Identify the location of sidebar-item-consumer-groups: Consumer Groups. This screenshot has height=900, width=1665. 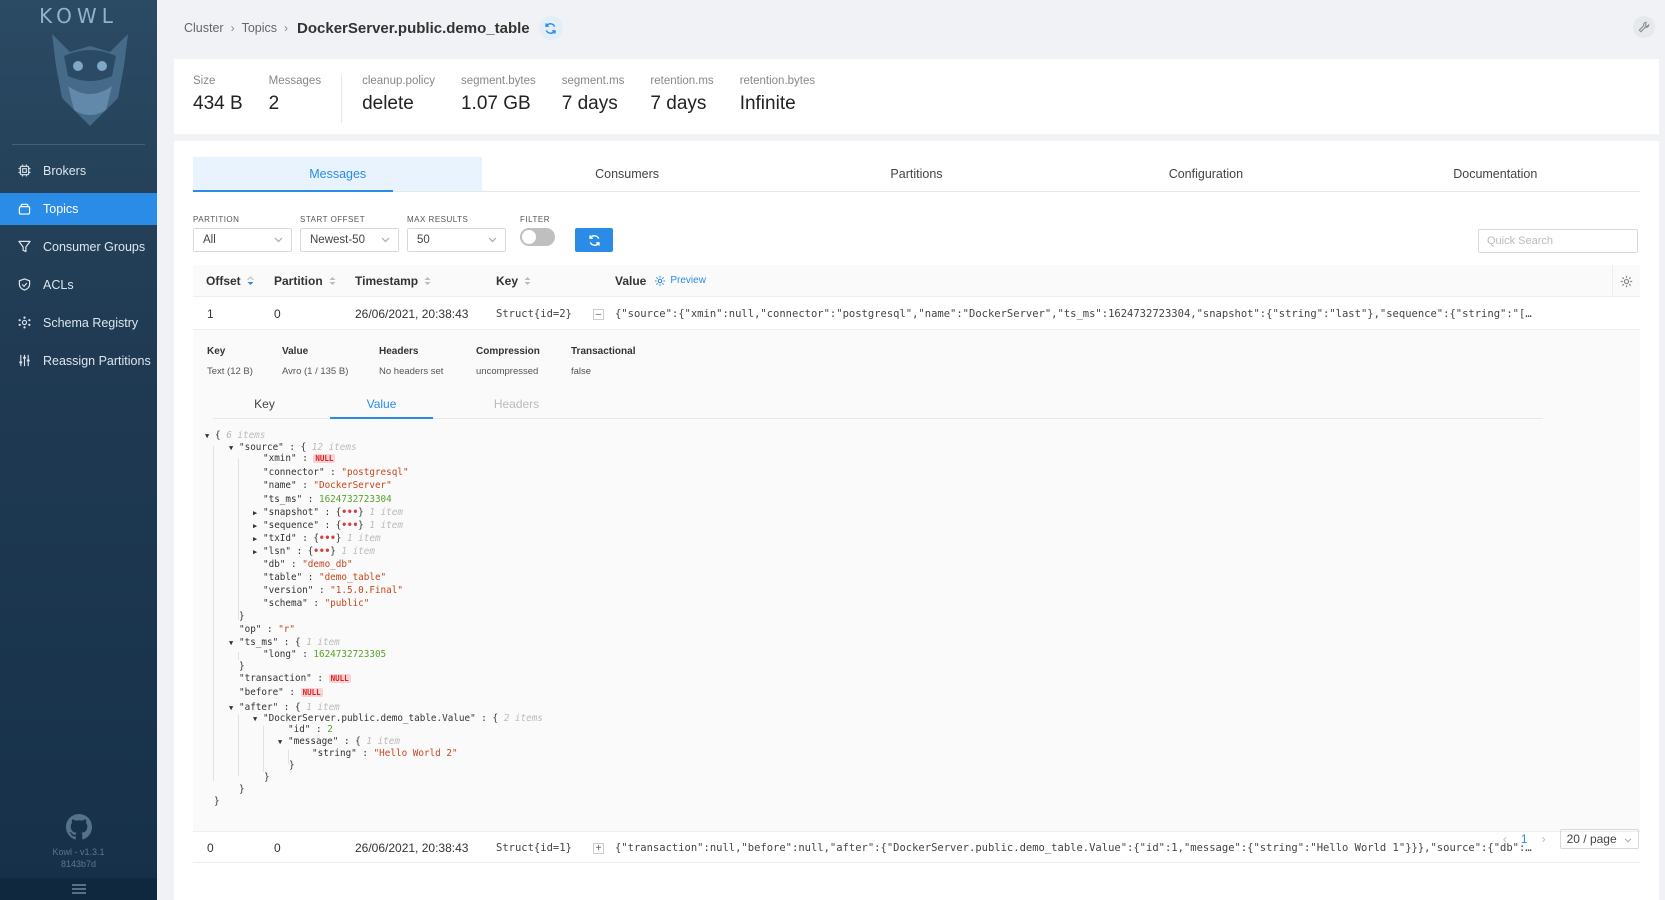
(78, 247).